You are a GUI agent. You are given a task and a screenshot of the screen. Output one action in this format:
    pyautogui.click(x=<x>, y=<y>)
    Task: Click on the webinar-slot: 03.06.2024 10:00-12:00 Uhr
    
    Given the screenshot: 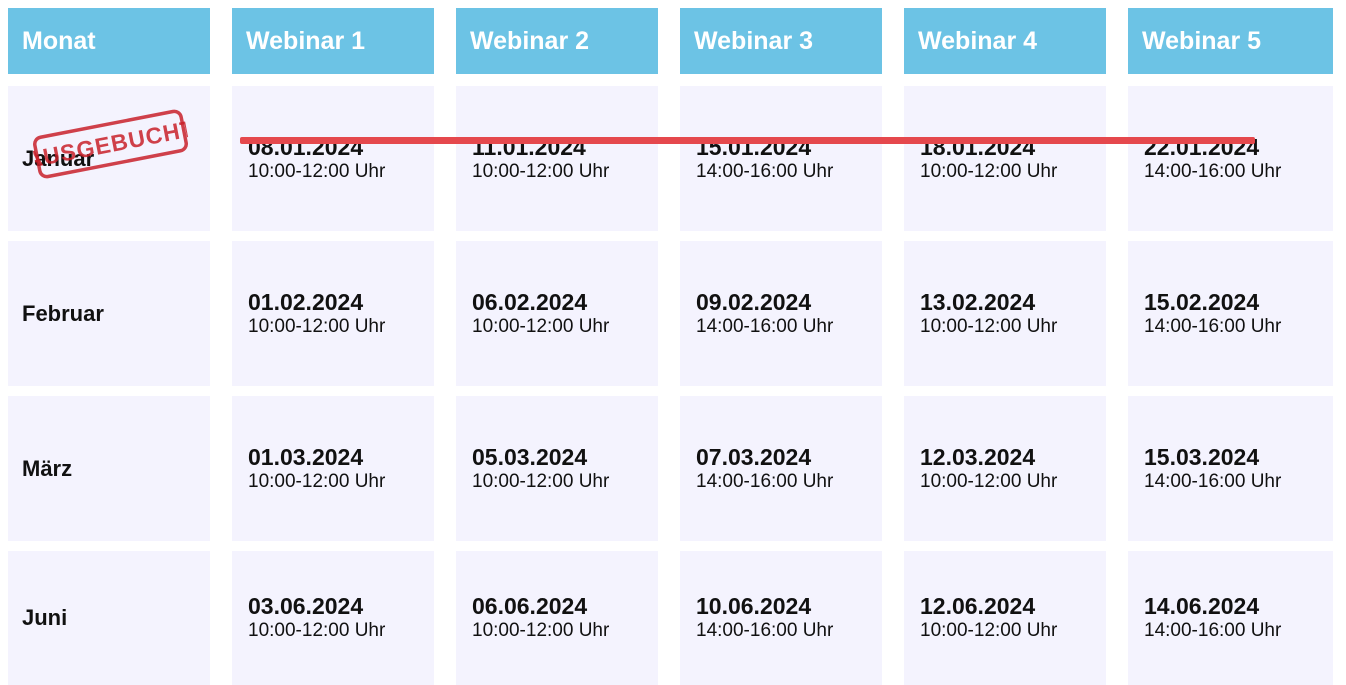 What is the action you would take?
    pyautogui.click(x=333, y=618)
    